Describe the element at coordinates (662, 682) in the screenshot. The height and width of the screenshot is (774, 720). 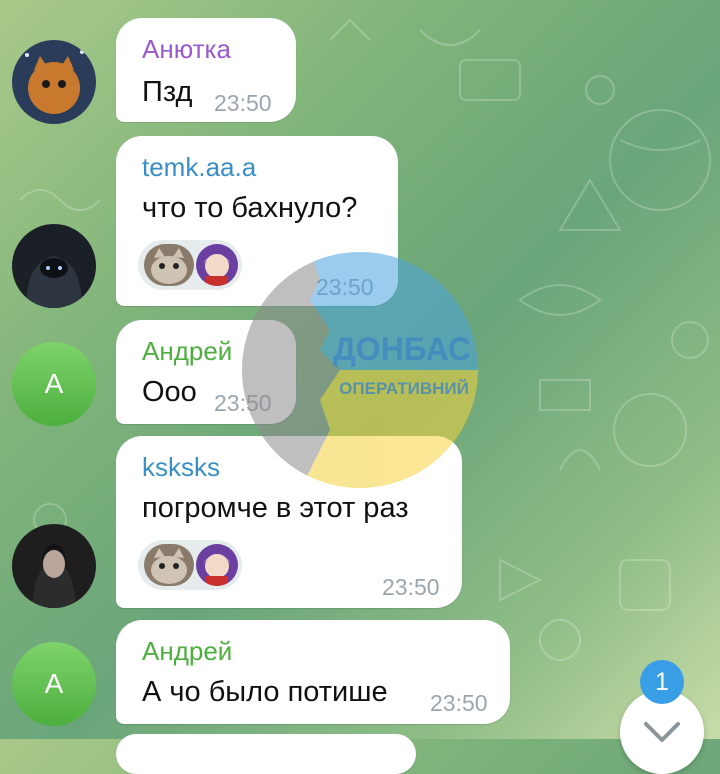
I see `unread-count-badge: 1` at that location.